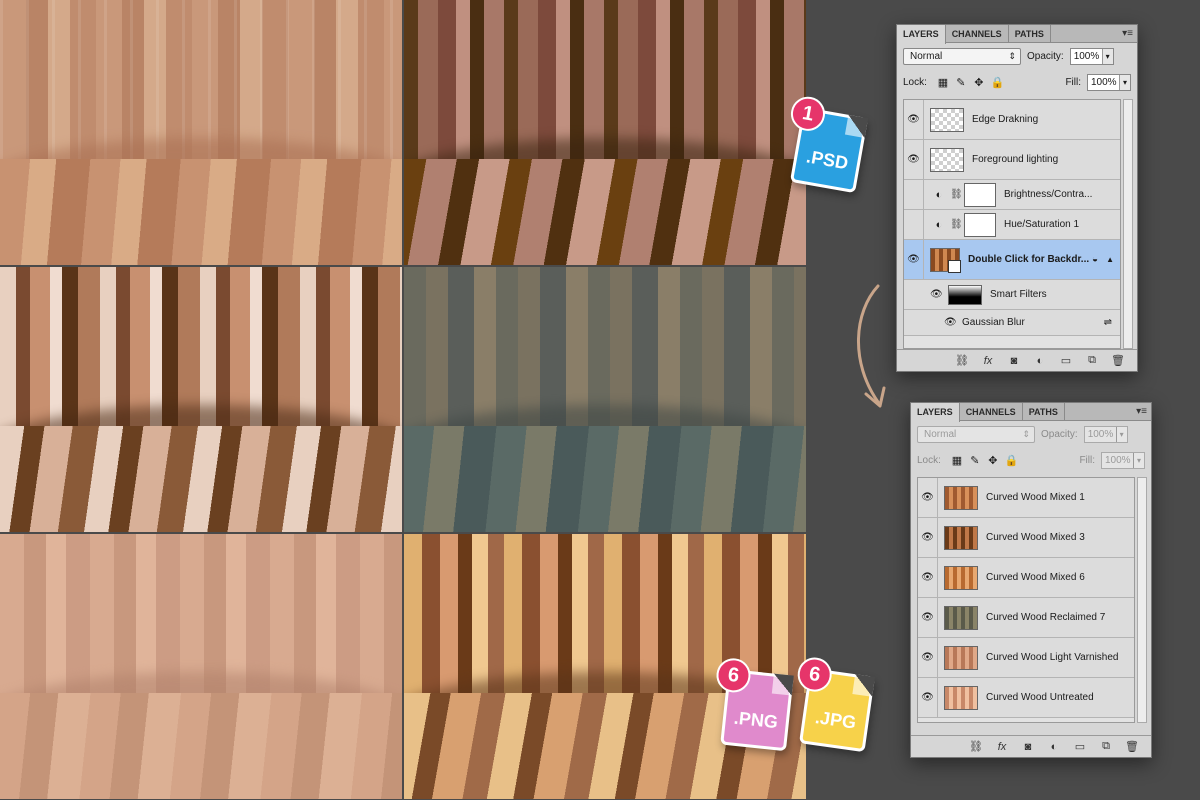 This screenshot has width=1200, height=800. I want to click on fill-label: Fill:, so click(1073, 82).